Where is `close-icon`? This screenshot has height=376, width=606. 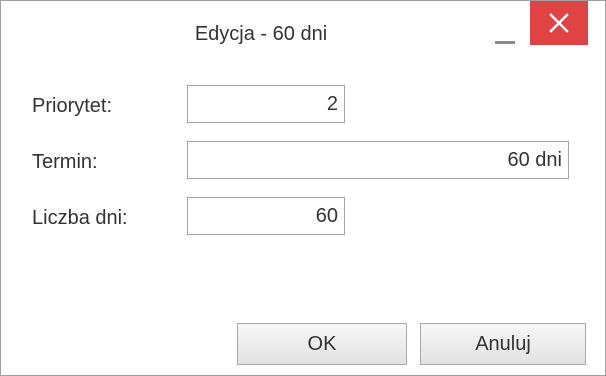 close-icon is located at coordinates (559, 23).